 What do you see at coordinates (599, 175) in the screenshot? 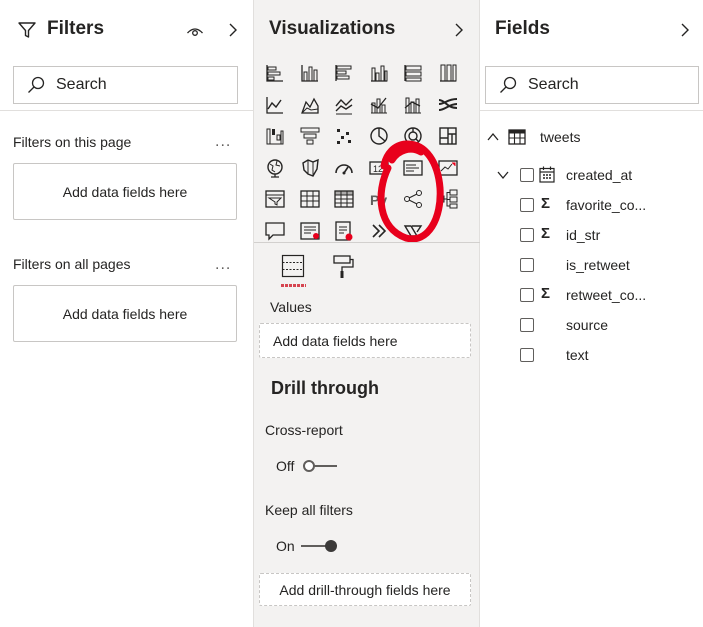
I see `field-name: created_at` at bounding box center [599, 175].